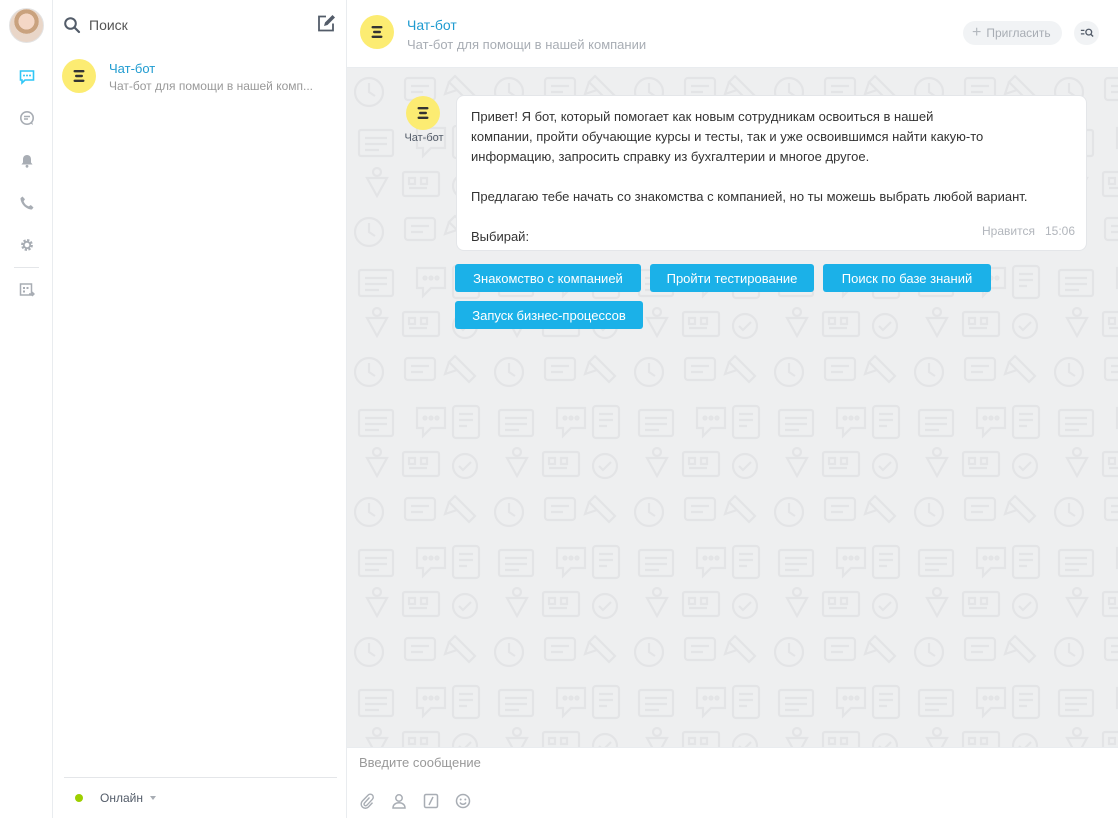  Describe the element at coordinates (27, 290) in the screenshot. I see `market-icon` at that location.